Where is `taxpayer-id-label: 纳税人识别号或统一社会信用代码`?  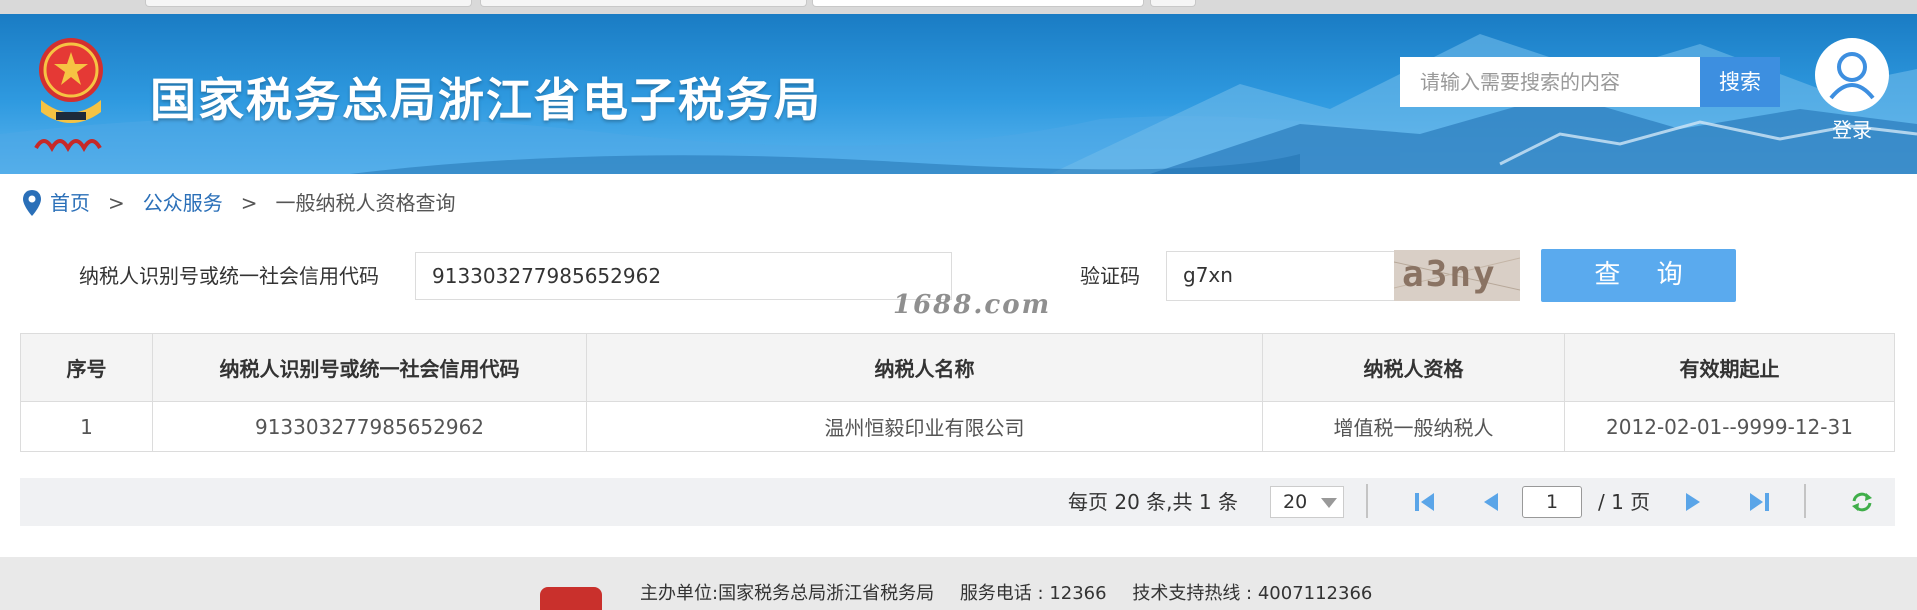 taxpayer-id-label: 纳税人识别号或统一社会信用代码 is located at coordinates (229, 276).